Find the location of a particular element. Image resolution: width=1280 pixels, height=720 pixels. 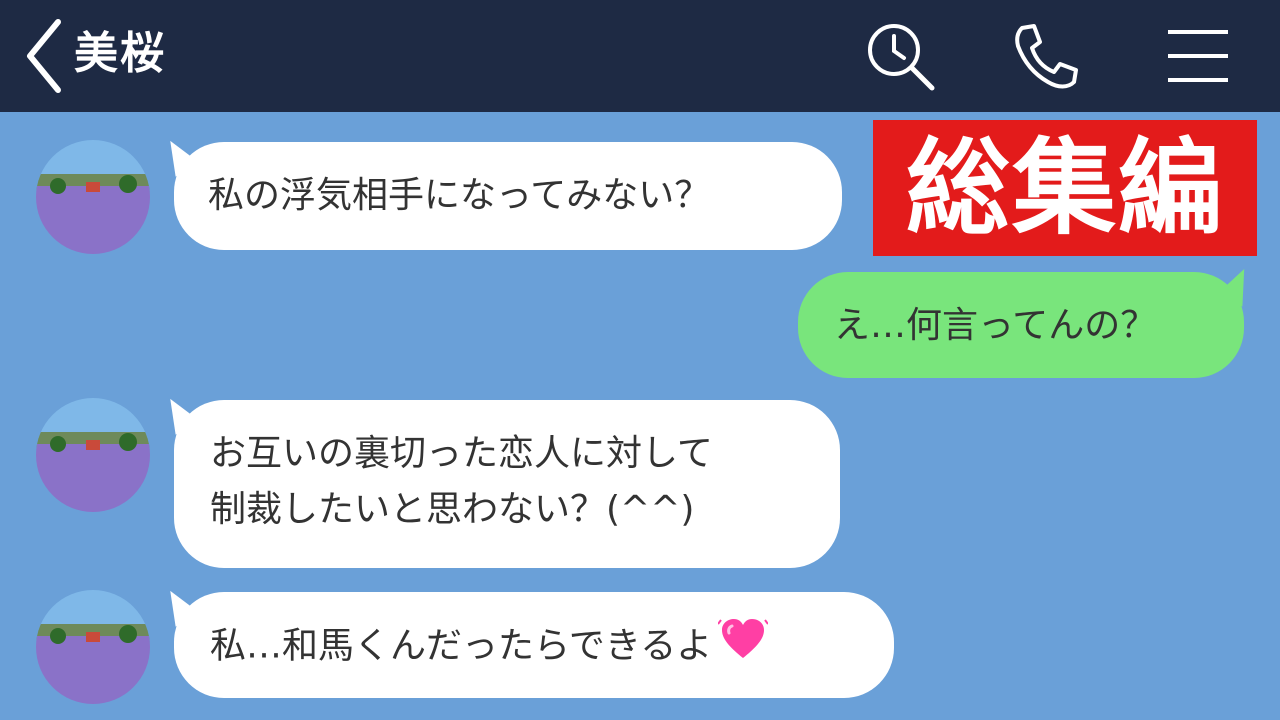

menu-button is located at coordinates (1198, 56).